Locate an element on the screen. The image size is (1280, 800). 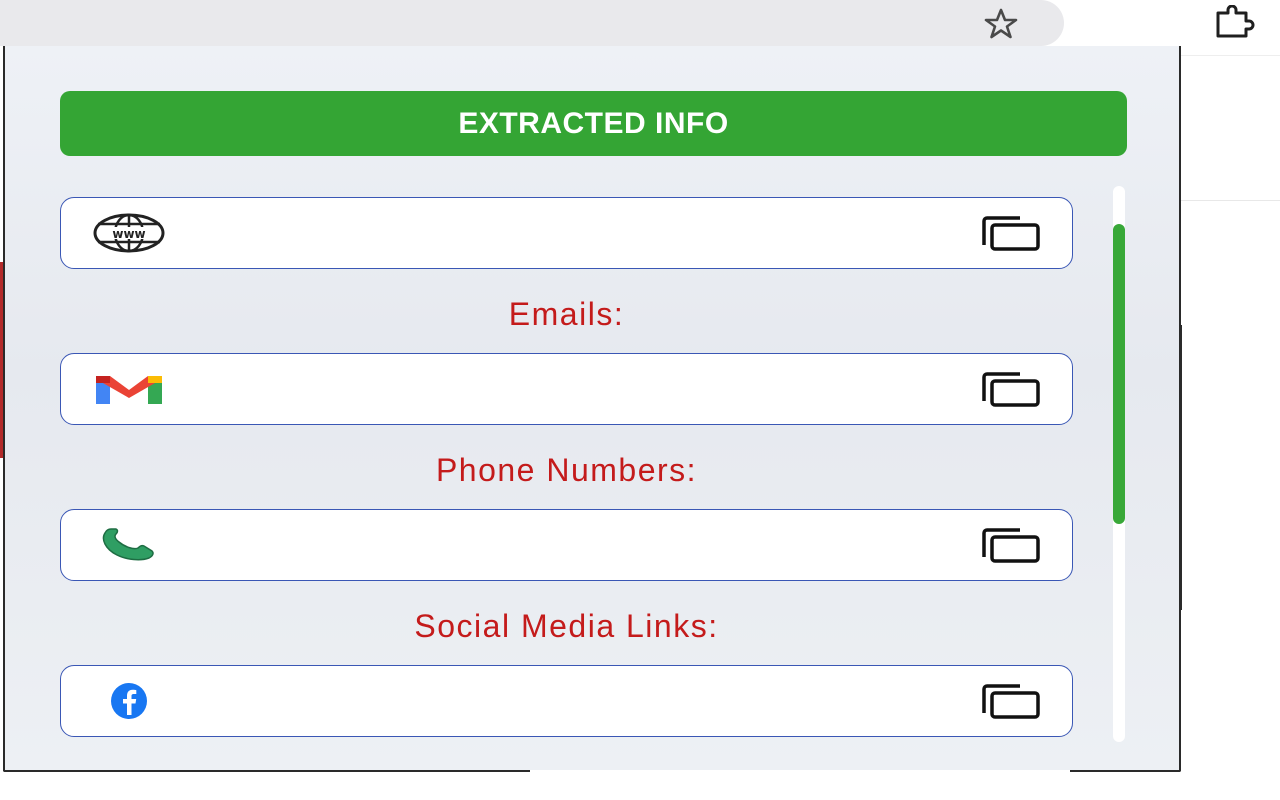
website-field: www is located at coordinates (566, 233).